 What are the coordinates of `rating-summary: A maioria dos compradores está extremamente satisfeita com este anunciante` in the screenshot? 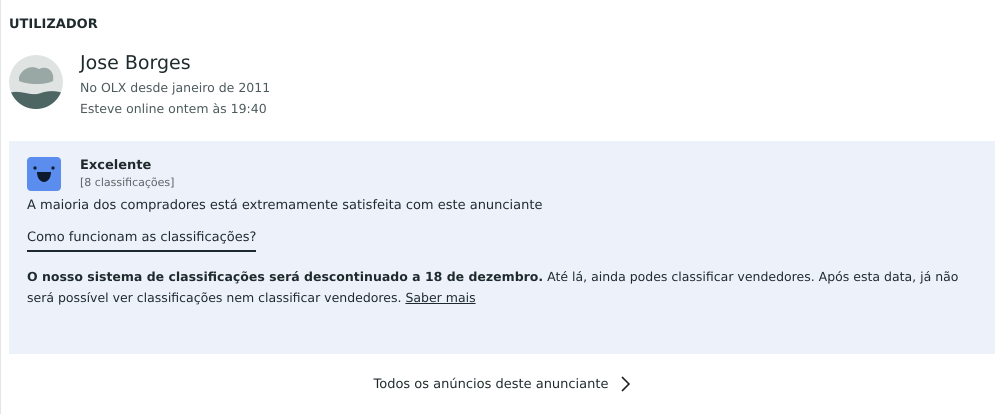 It's located at (285, 205).